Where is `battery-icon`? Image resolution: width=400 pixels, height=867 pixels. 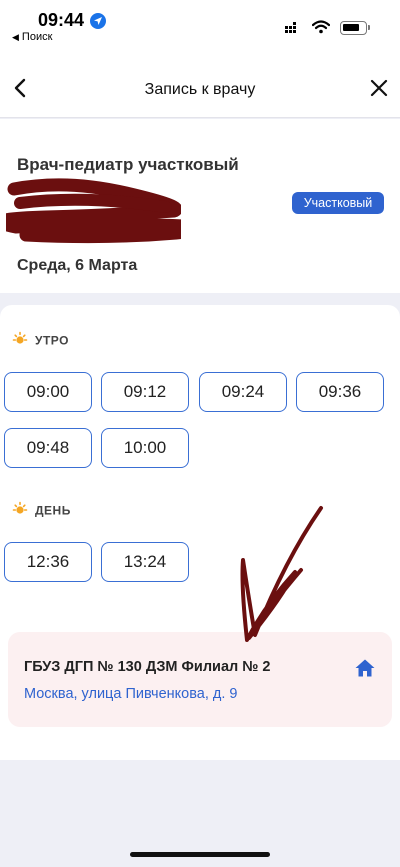
battery-icon is located at coordinates (355, 28).